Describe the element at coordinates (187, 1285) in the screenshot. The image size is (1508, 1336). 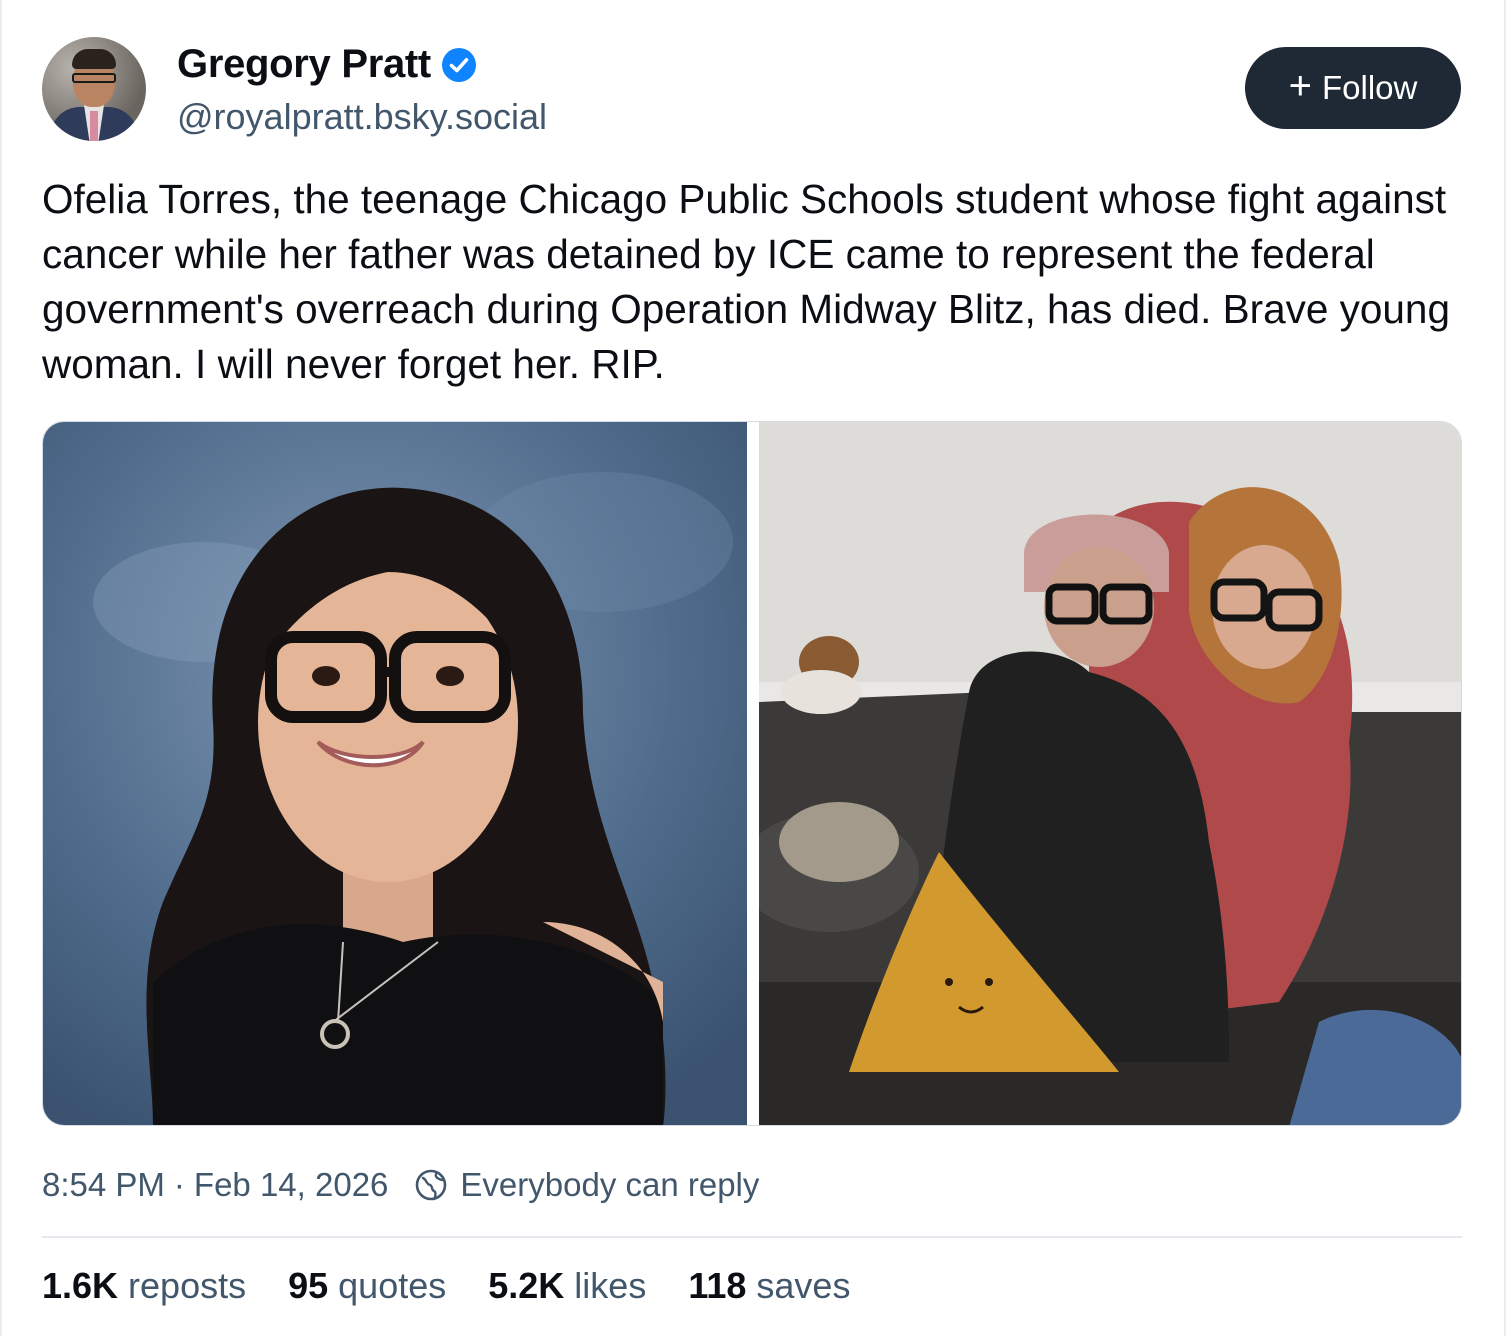
I see `reposts-label: reposts` at that location.